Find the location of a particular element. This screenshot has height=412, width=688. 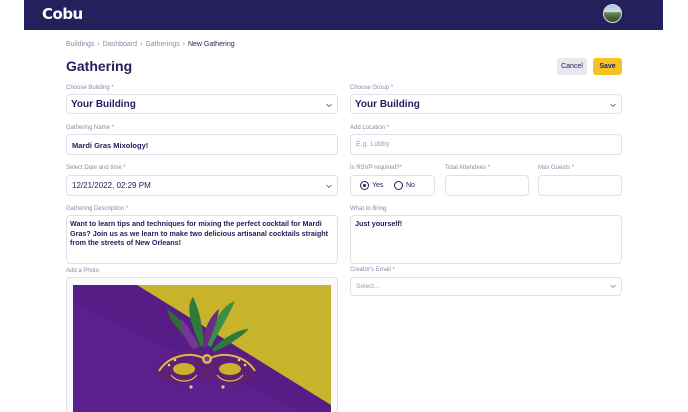

location-input is located at coordinates (486, 144).